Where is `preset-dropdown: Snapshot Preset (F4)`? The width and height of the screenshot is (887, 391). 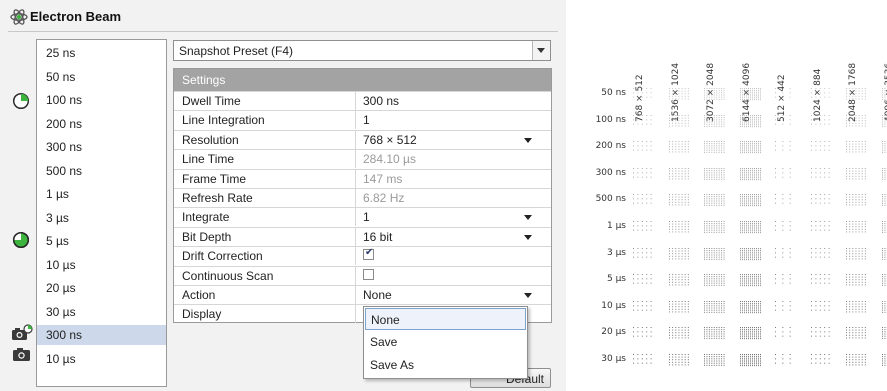
preset-dropdown: Snapshot Preset (F4) is located at coordinates (362, 50).